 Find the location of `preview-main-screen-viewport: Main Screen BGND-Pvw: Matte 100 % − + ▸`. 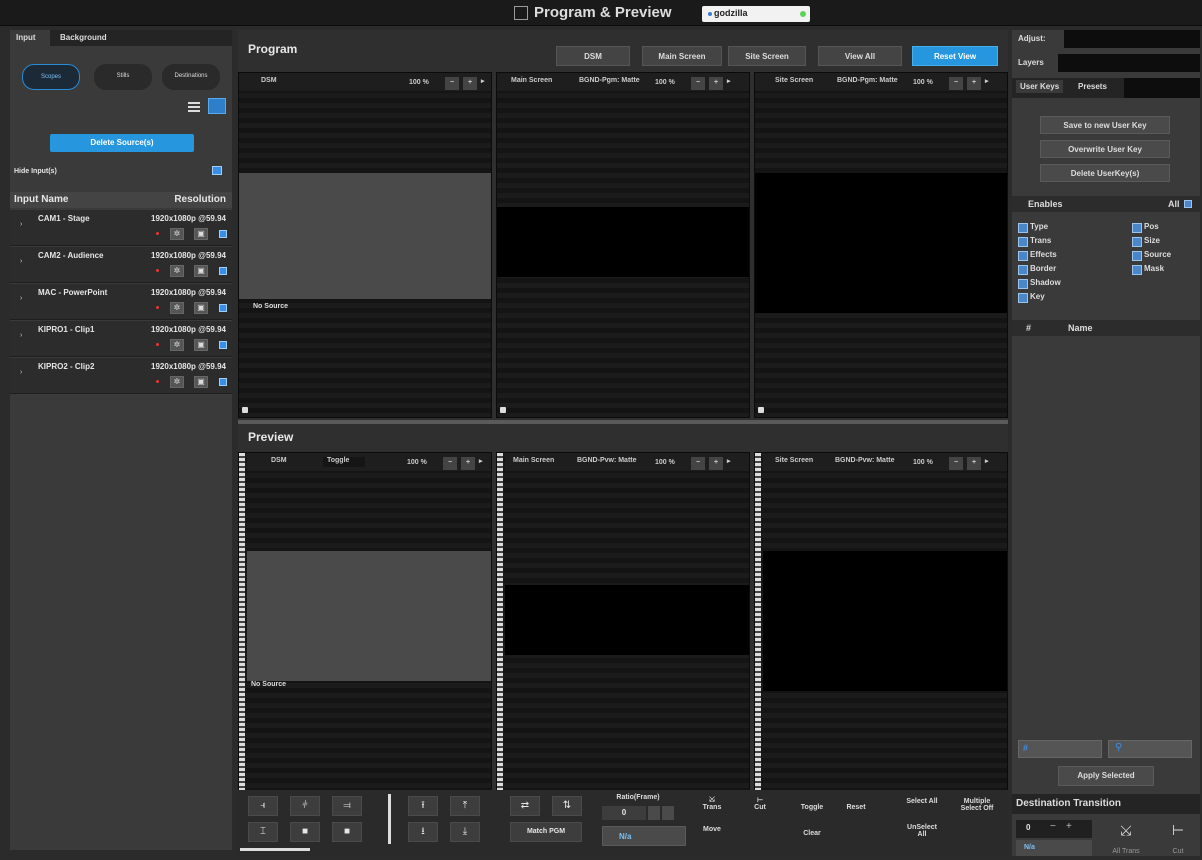

preview-main-screen-viewport: Main Screen BGND-Pvw: Matte 100 % − + ▸ is located at coordinates (623, 622).